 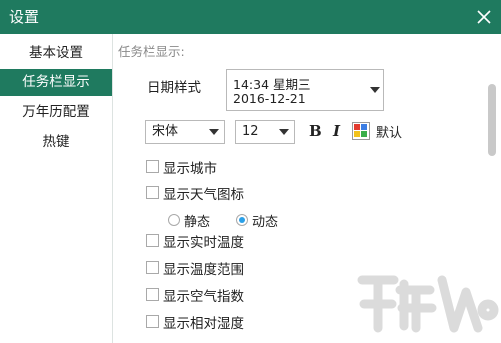 What do you see at coordinates (56, 82) in the screenshot?
I see `sidebar-item-taskbar: 任务栏显示` at bounding box center [56, 82].